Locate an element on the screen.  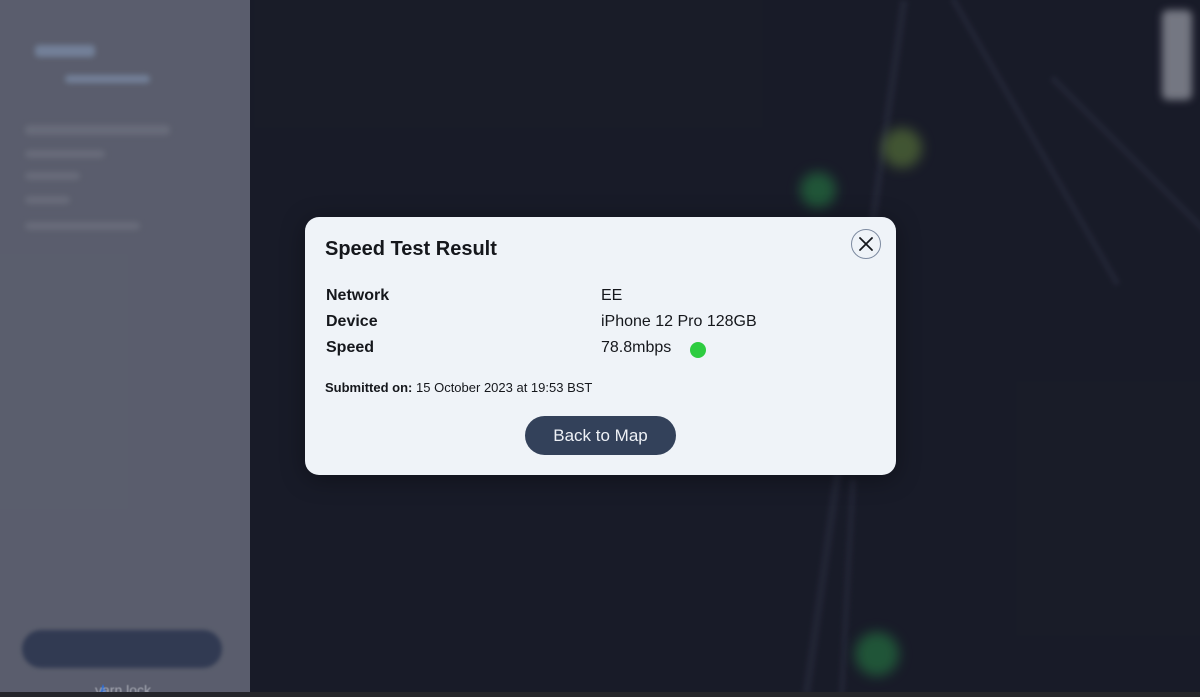
detail-row-device: Device iPhone 12 Pro 128GB is located at coordinates (576, 324).